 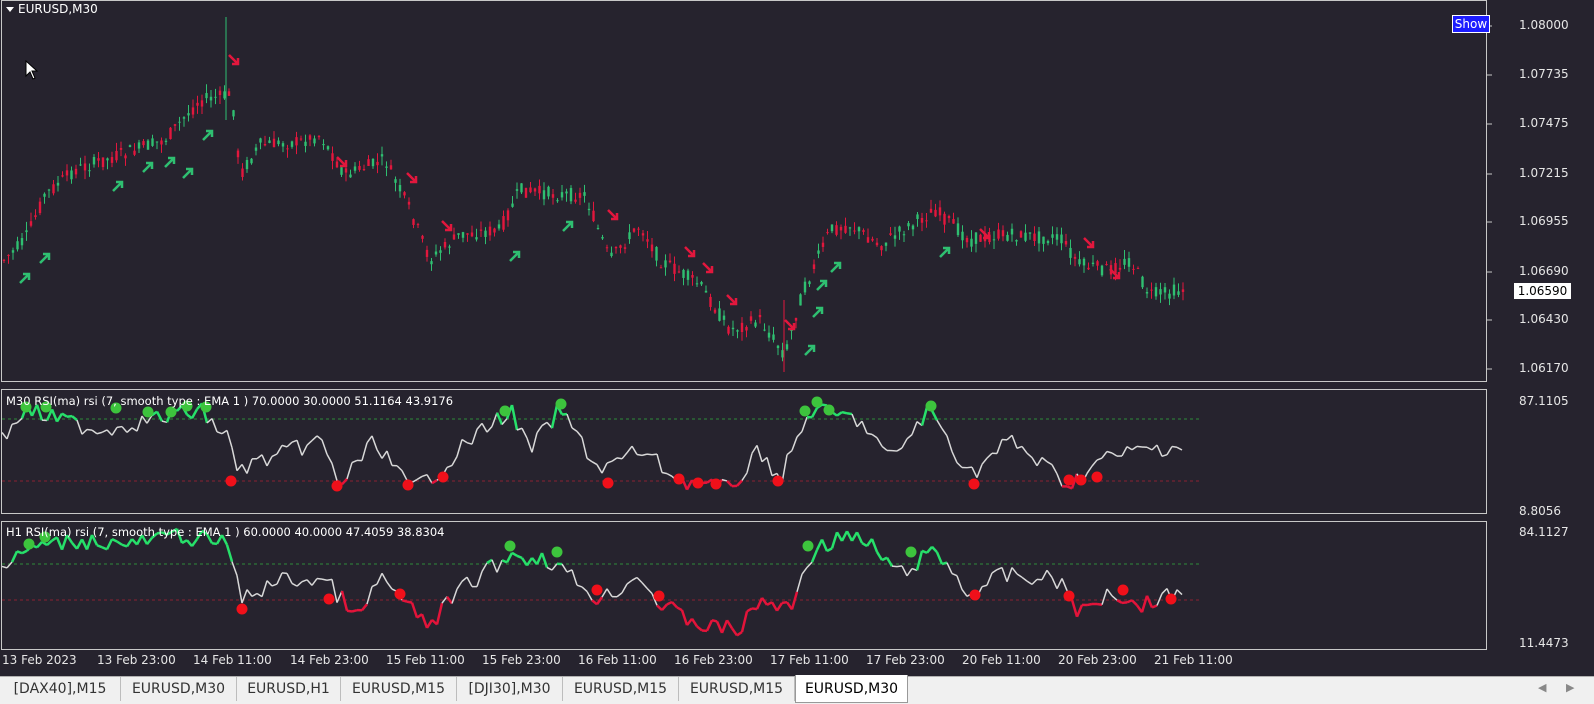 What do you see at coordinates (1544, 643) in the screenshot?
I see `rsi2-scale-low: 11.4473` at bounding box center [1544, 643].